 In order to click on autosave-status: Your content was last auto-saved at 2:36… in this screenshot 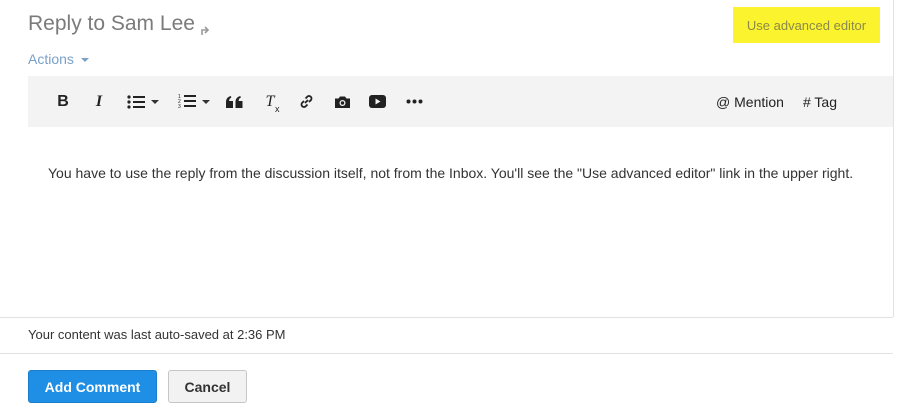, I will do `click(157, 334)`.